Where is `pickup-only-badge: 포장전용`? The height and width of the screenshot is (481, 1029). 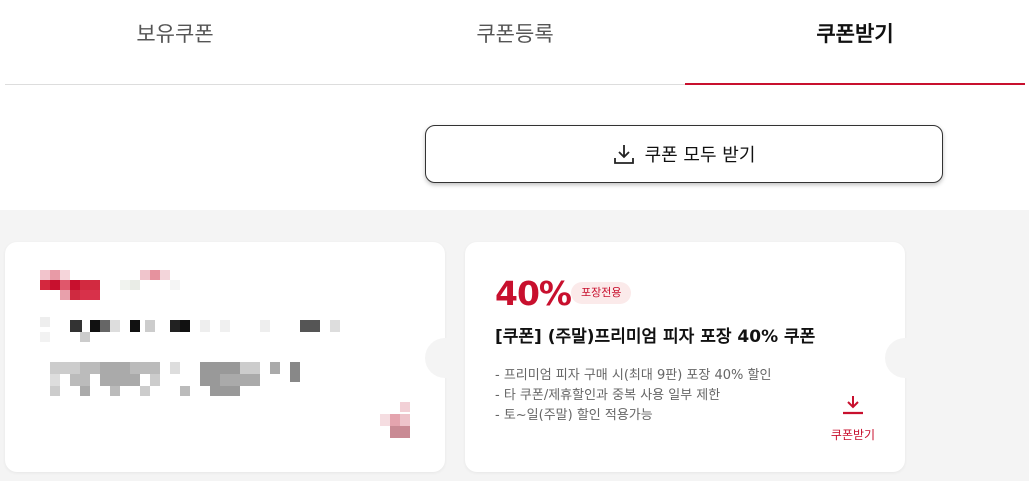
pickup-only-badge: 포장전용 is located at coordinates (601, 293).